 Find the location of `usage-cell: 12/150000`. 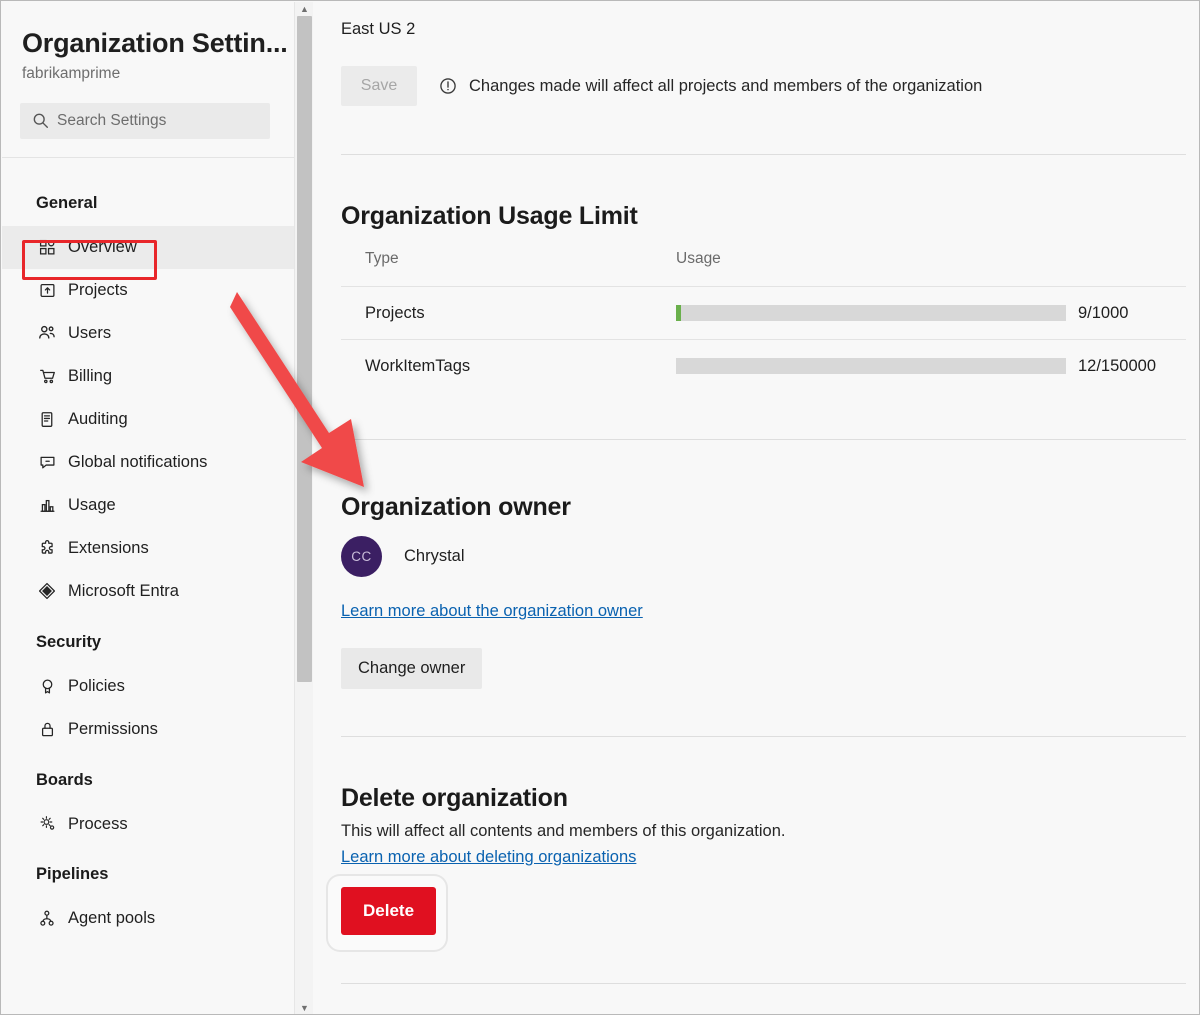

usage-cell: 12/150000 is located at coordinates (916, 366).